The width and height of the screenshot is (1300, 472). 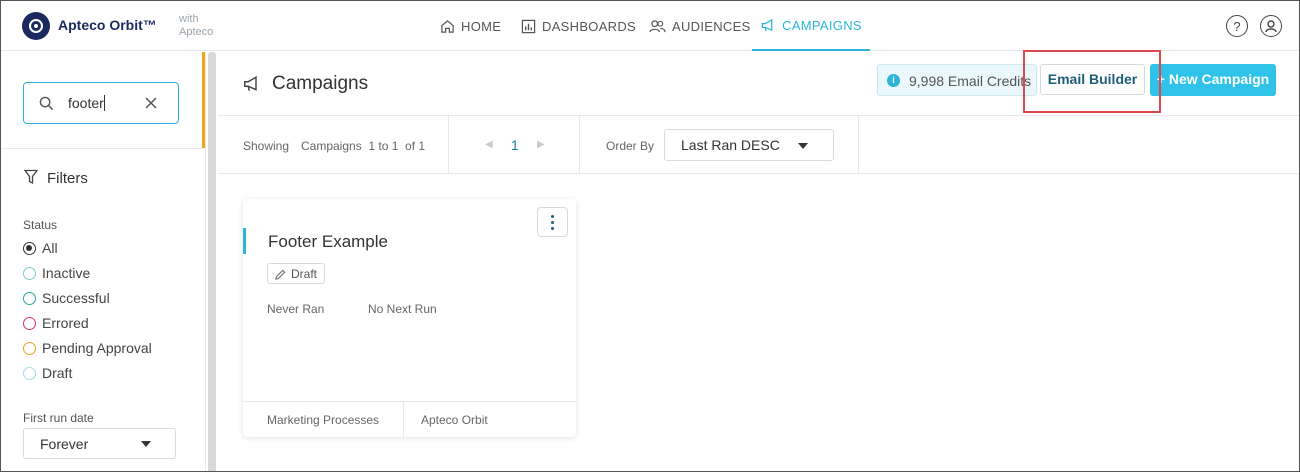 What do you see at coordinates (40, 248) in the screenshot?
I see `status-option-all: All` at bounding box center [40, 248].